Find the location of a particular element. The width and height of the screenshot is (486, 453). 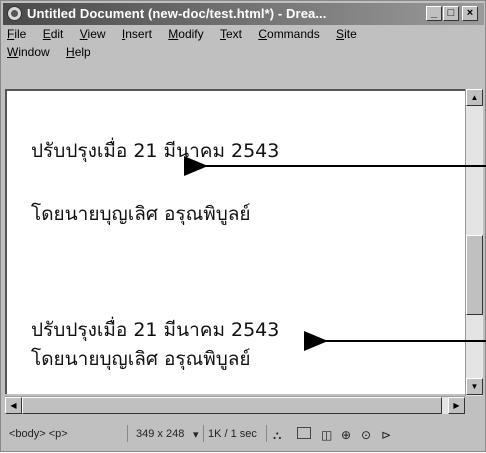

menu-window: Window is located at coordinates (28, 52).